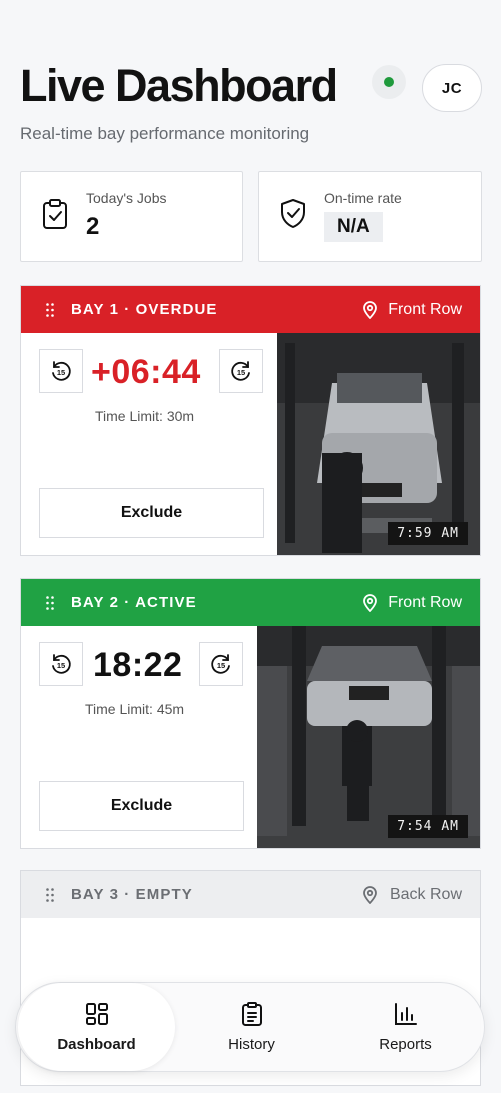  What do you see at coordinates (368, 737) in the screenshot?
I see `camera-feed: 7:54 AM` at bounding box center [368, 737].